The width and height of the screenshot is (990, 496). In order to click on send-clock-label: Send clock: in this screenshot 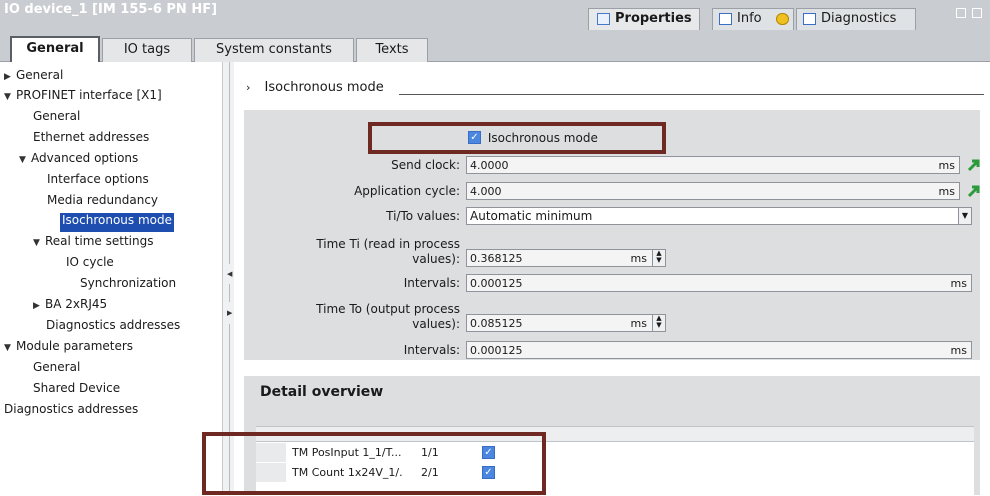, I will do `click(425, 165)`.